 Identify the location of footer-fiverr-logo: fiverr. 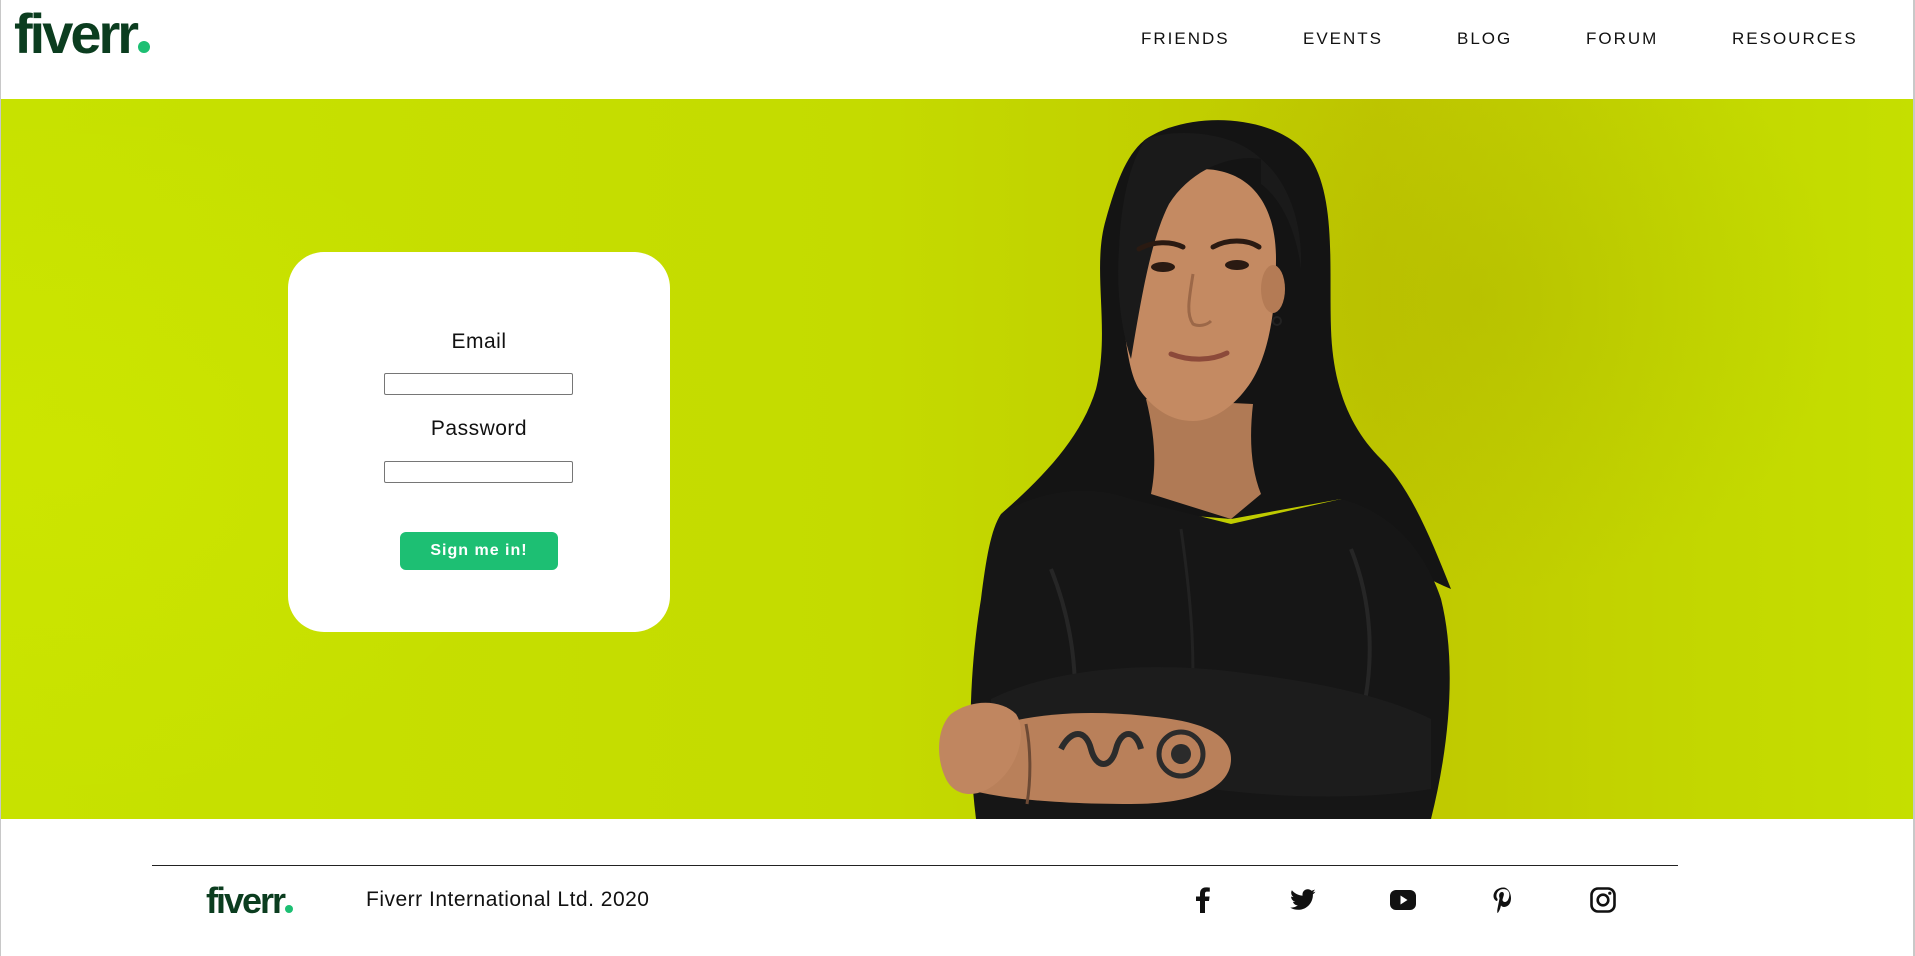
(250, 901).